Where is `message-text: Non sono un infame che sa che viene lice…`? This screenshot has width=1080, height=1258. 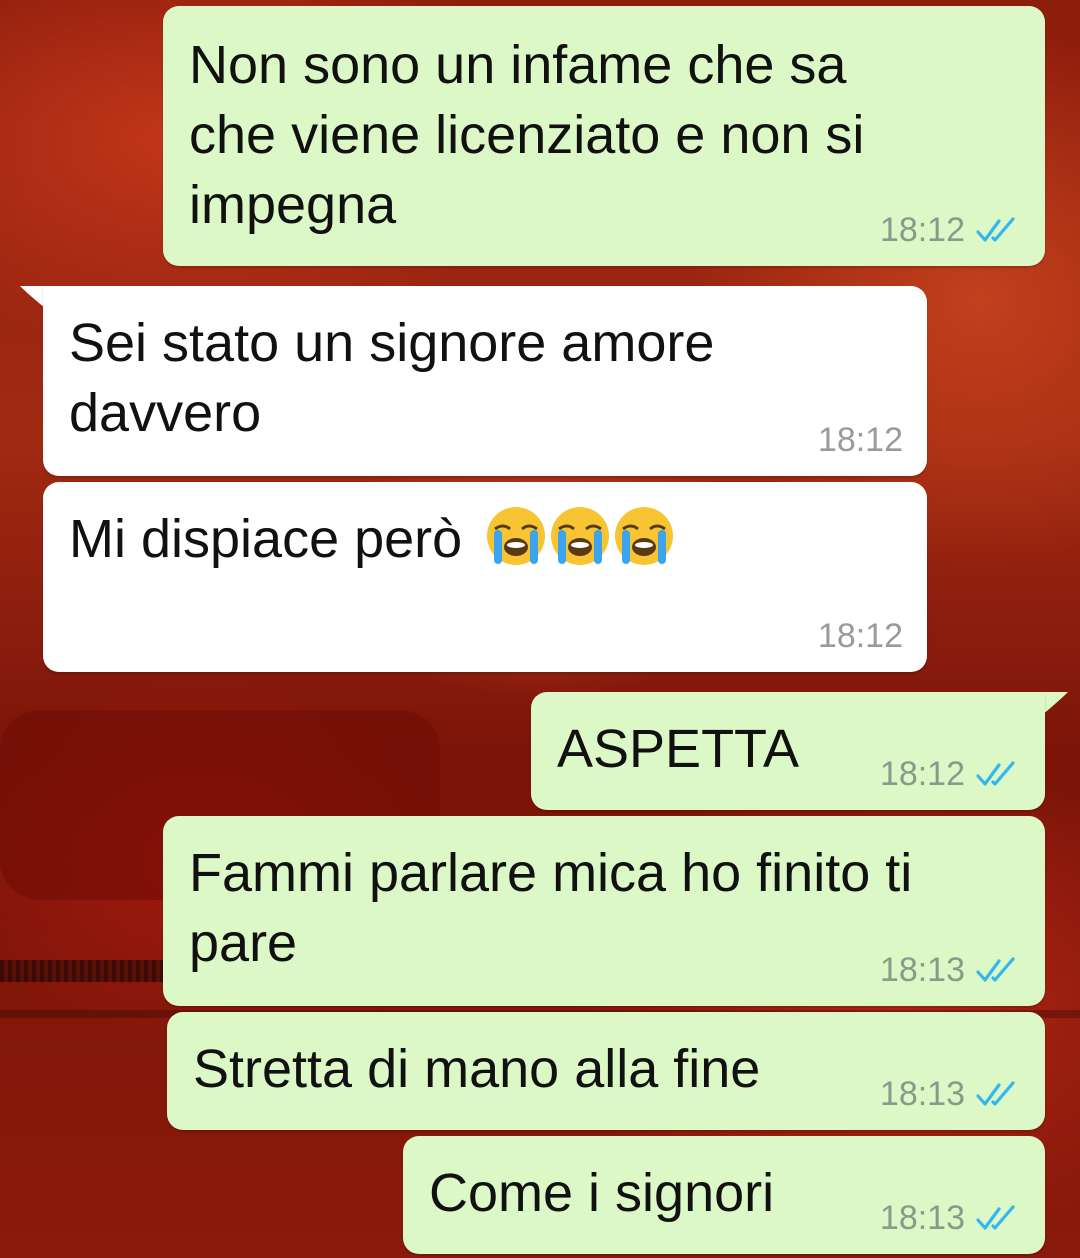 message-text: Non sono un infame che sa che viene lice… is located at coordinates (527, 135).